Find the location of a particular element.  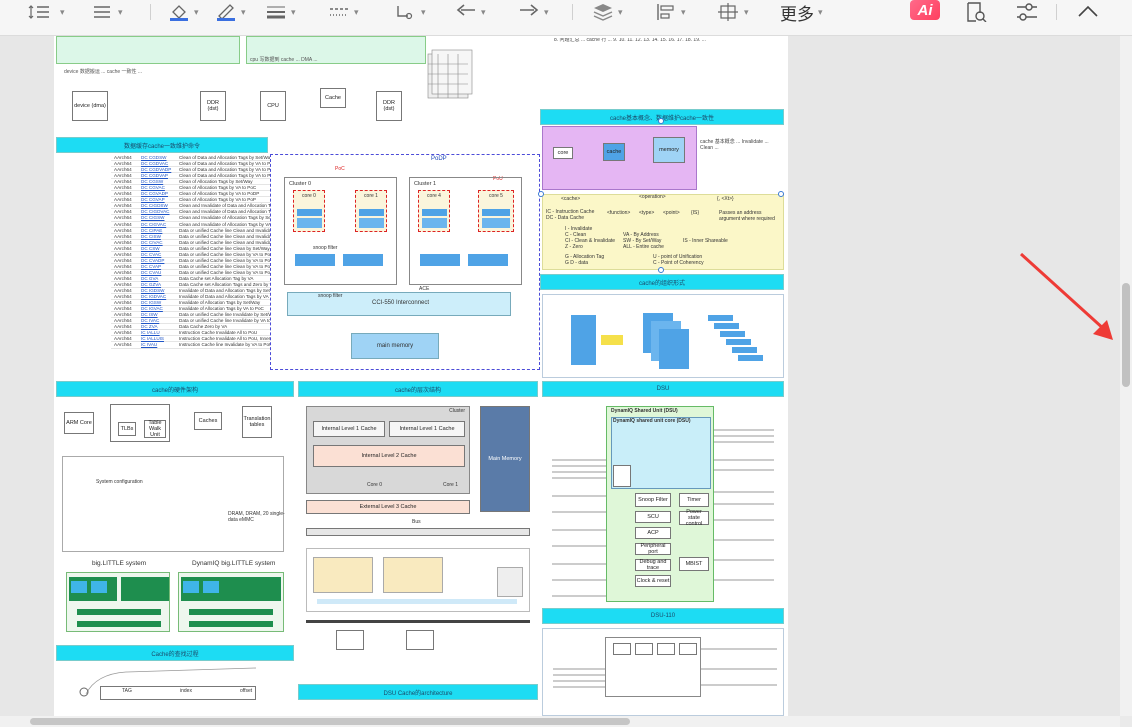

cci-interconnect: CCI-550 Interconnect snoop filter is located at coordinates (399, 304).